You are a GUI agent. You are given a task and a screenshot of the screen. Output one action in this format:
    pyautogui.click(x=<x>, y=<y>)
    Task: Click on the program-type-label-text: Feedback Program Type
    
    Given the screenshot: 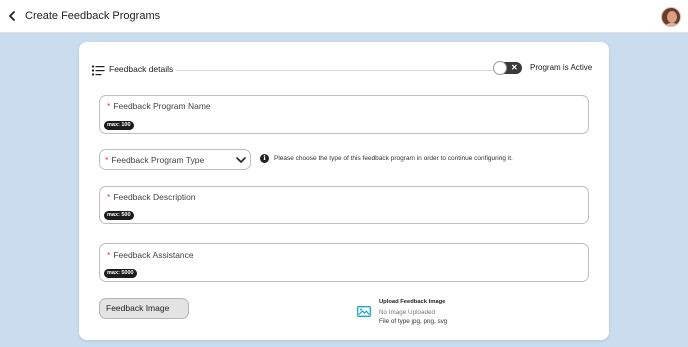 What is the action you would take?
    pyautogui.click(x=158, y=160)
    